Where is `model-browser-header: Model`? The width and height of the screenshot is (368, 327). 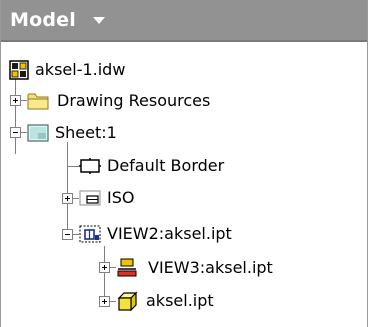 model-browser-header: Model is located at coordinates (184, 21).